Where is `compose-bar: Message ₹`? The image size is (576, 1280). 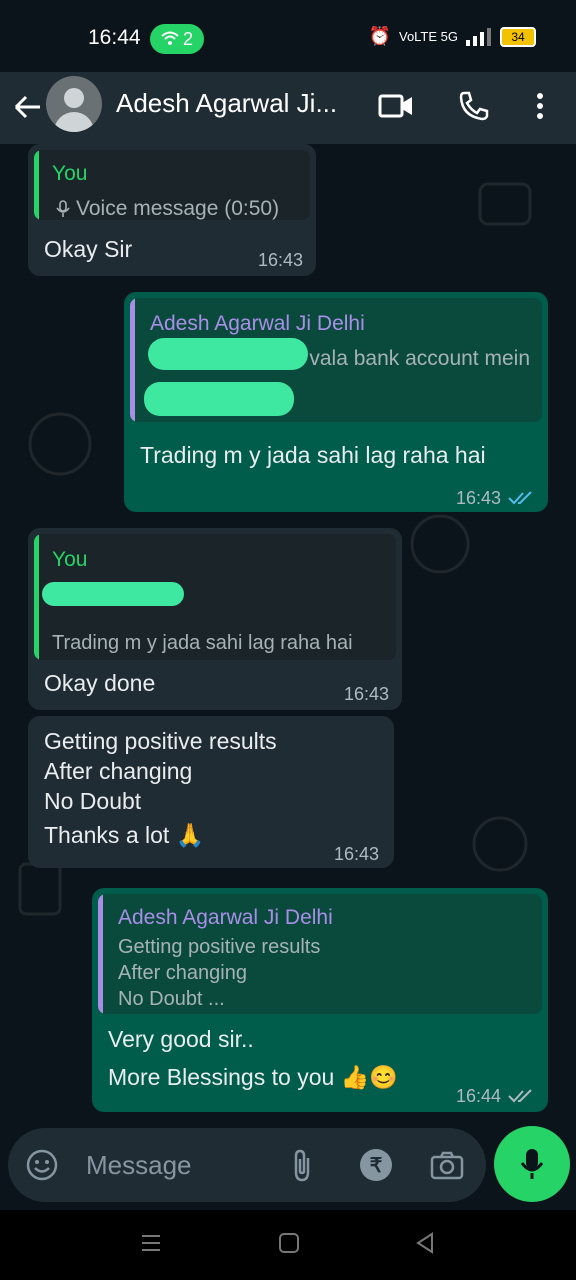
compose-bar: Message ₹ is located at coordinates (288, 1169).